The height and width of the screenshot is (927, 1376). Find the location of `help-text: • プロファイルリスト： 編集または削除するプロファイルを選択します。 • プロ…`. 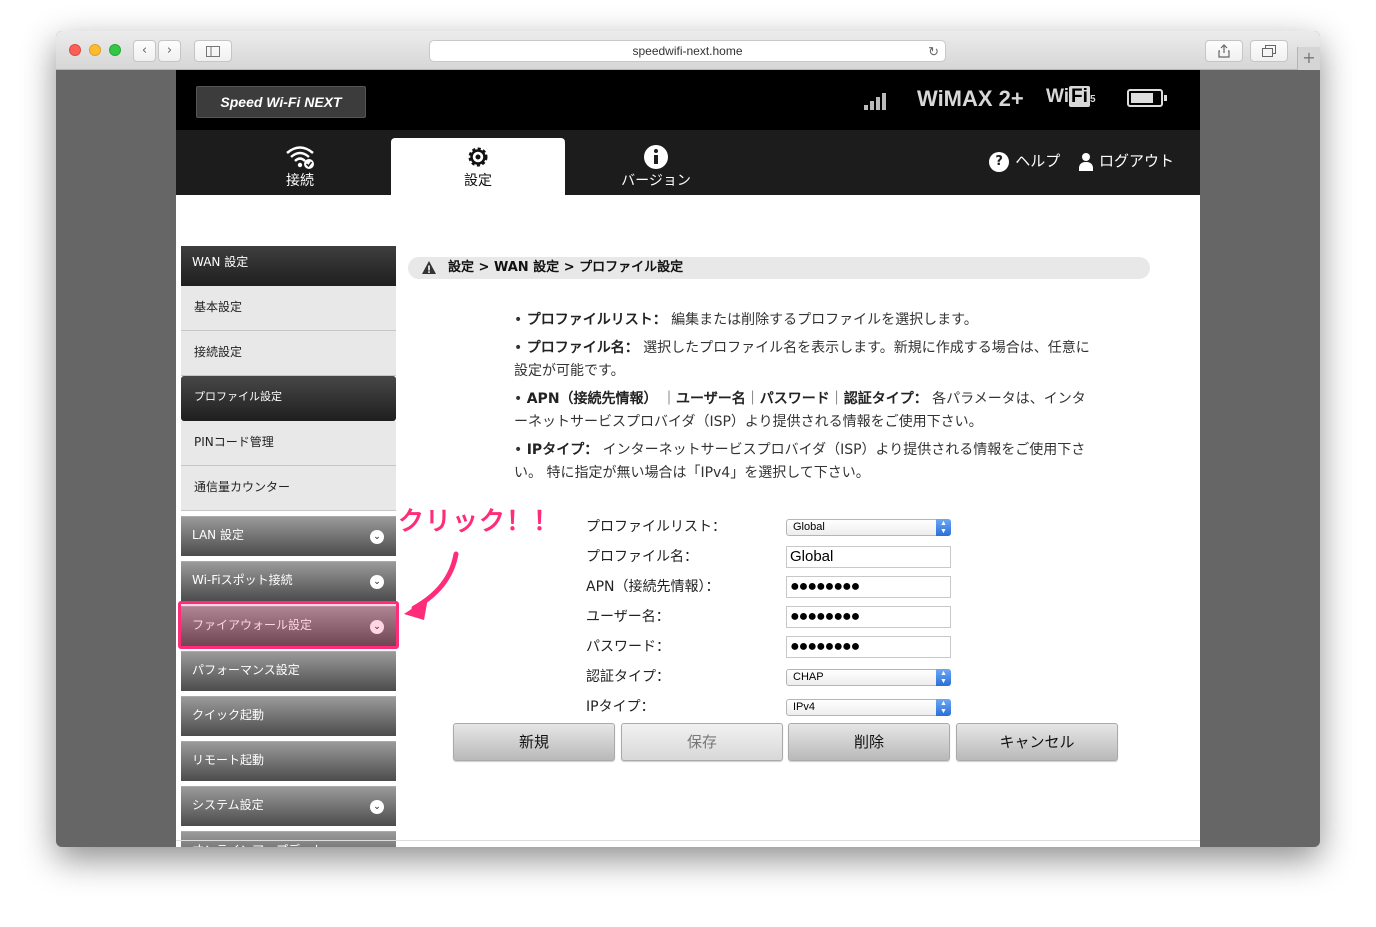

help-text: • プロファイルリスト： 編集または削除するプロファイルを選択します。 • プロ… is located at coordinates (804, 399).